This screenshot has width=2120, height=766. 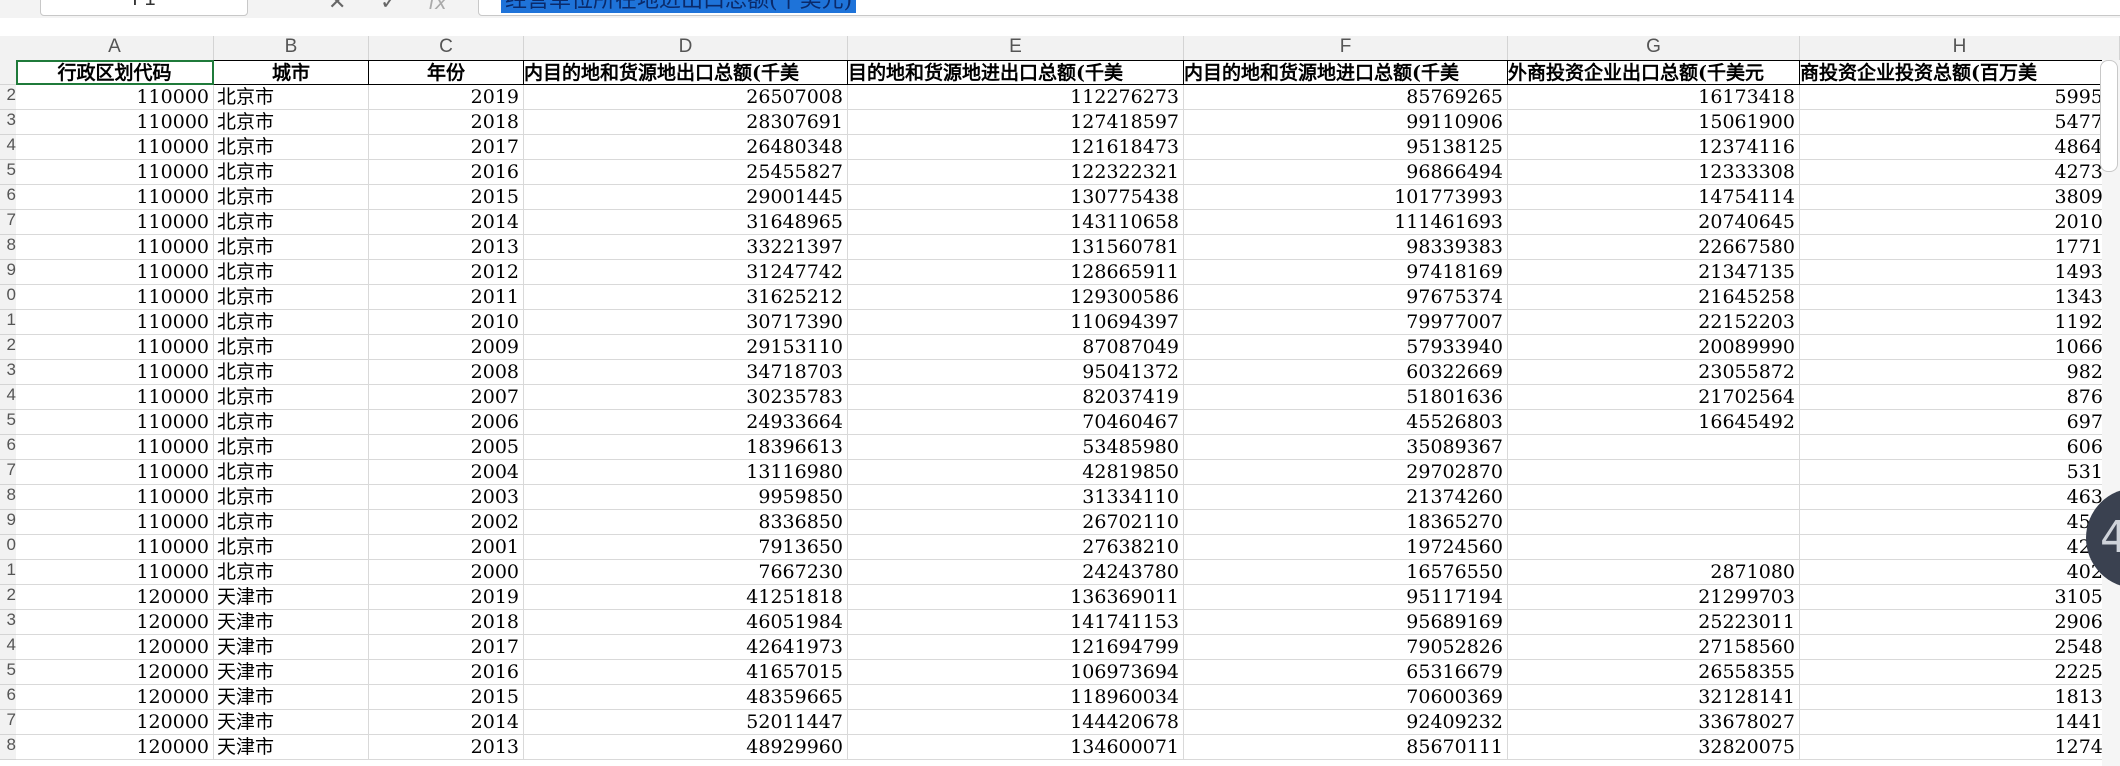 I want to click on table-cell: 17710, so click(x=1960, y=247).